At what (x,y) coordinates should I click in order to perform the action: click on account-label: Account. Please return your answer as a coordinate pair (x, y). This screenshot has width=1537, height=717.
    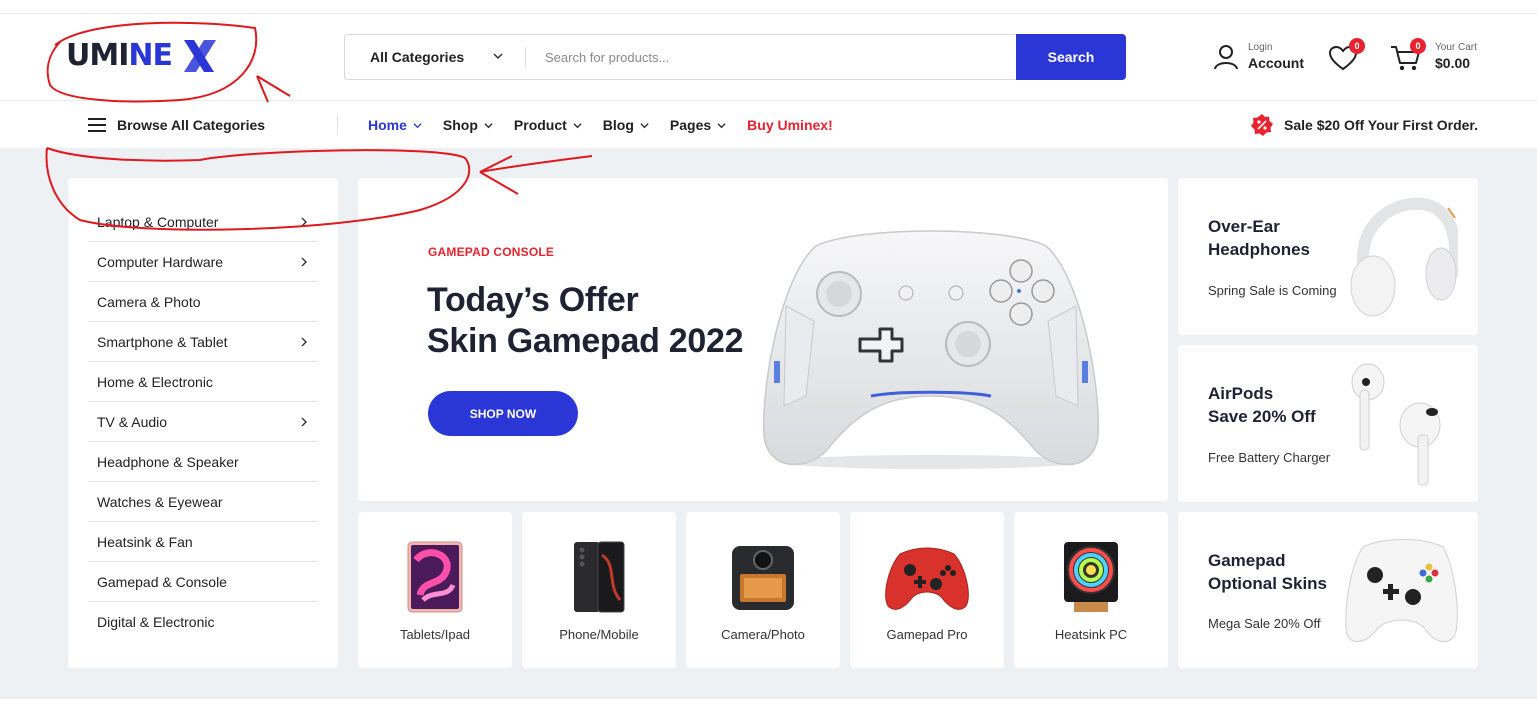
    Looking at the image, I should click on (1276, 63).